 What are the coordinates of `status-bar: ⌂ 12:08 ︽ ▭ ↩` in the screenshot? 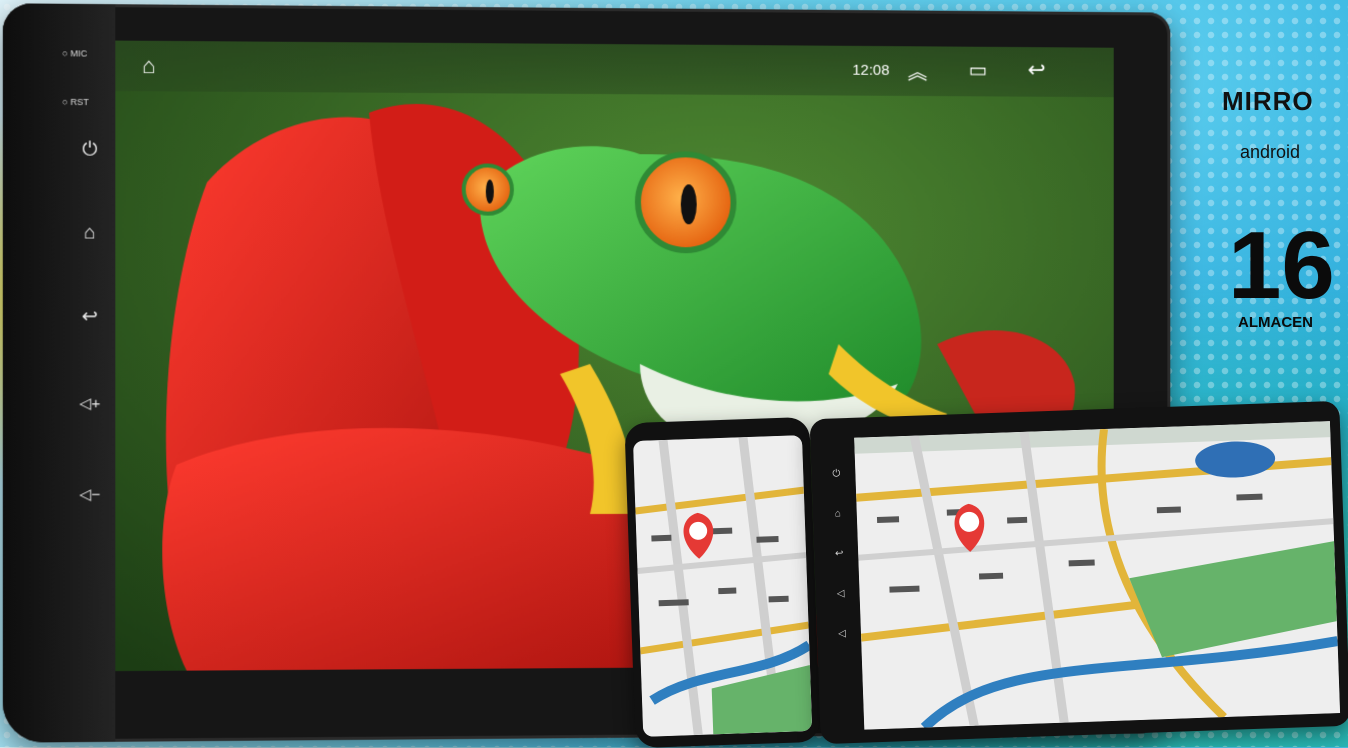 It's located at (614, 69).